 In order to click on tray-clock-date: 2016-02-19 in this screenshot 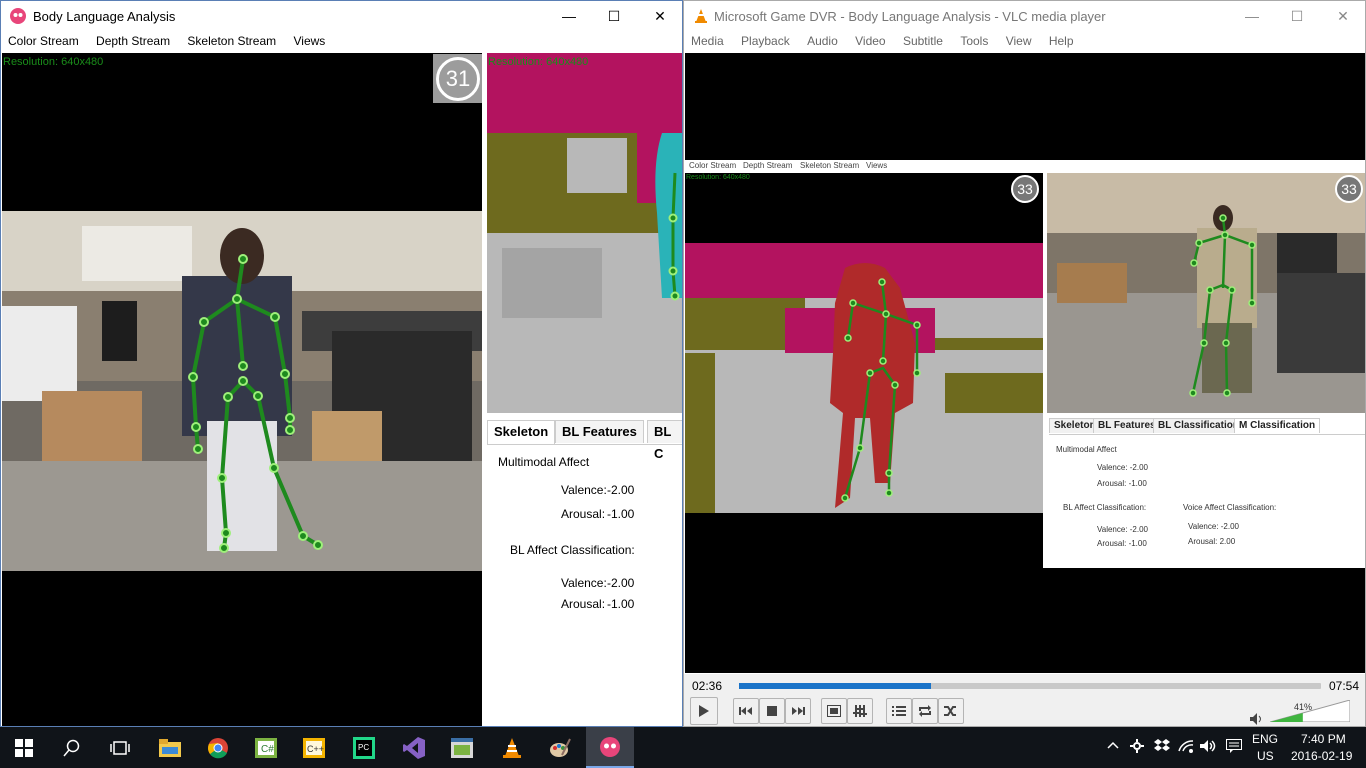, I will do `click(1321, 756)`.